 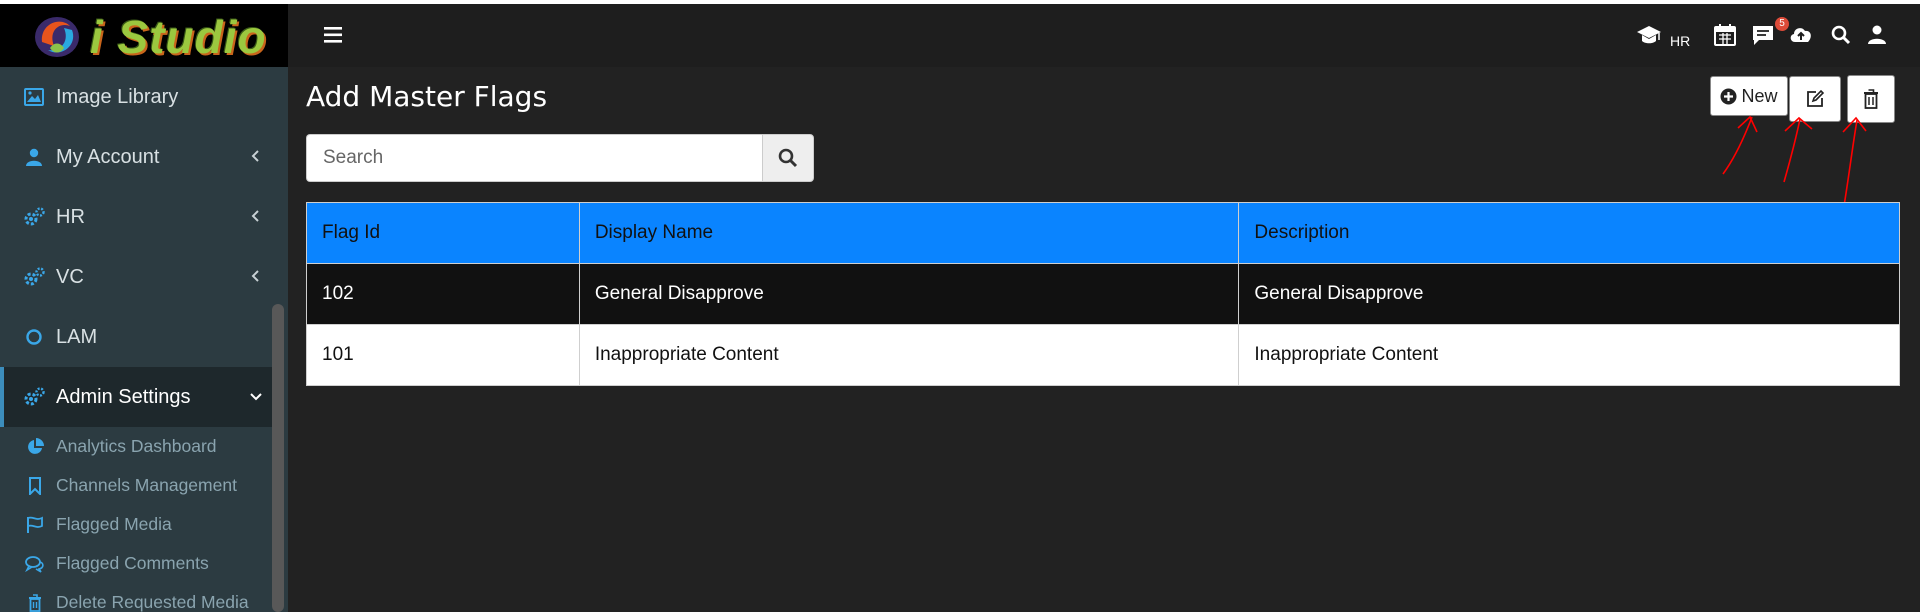 What do you see at coordinates (1728, 96) in the screenshot?
I see `plus-circle-icon` at bounding box center [1728, 96].